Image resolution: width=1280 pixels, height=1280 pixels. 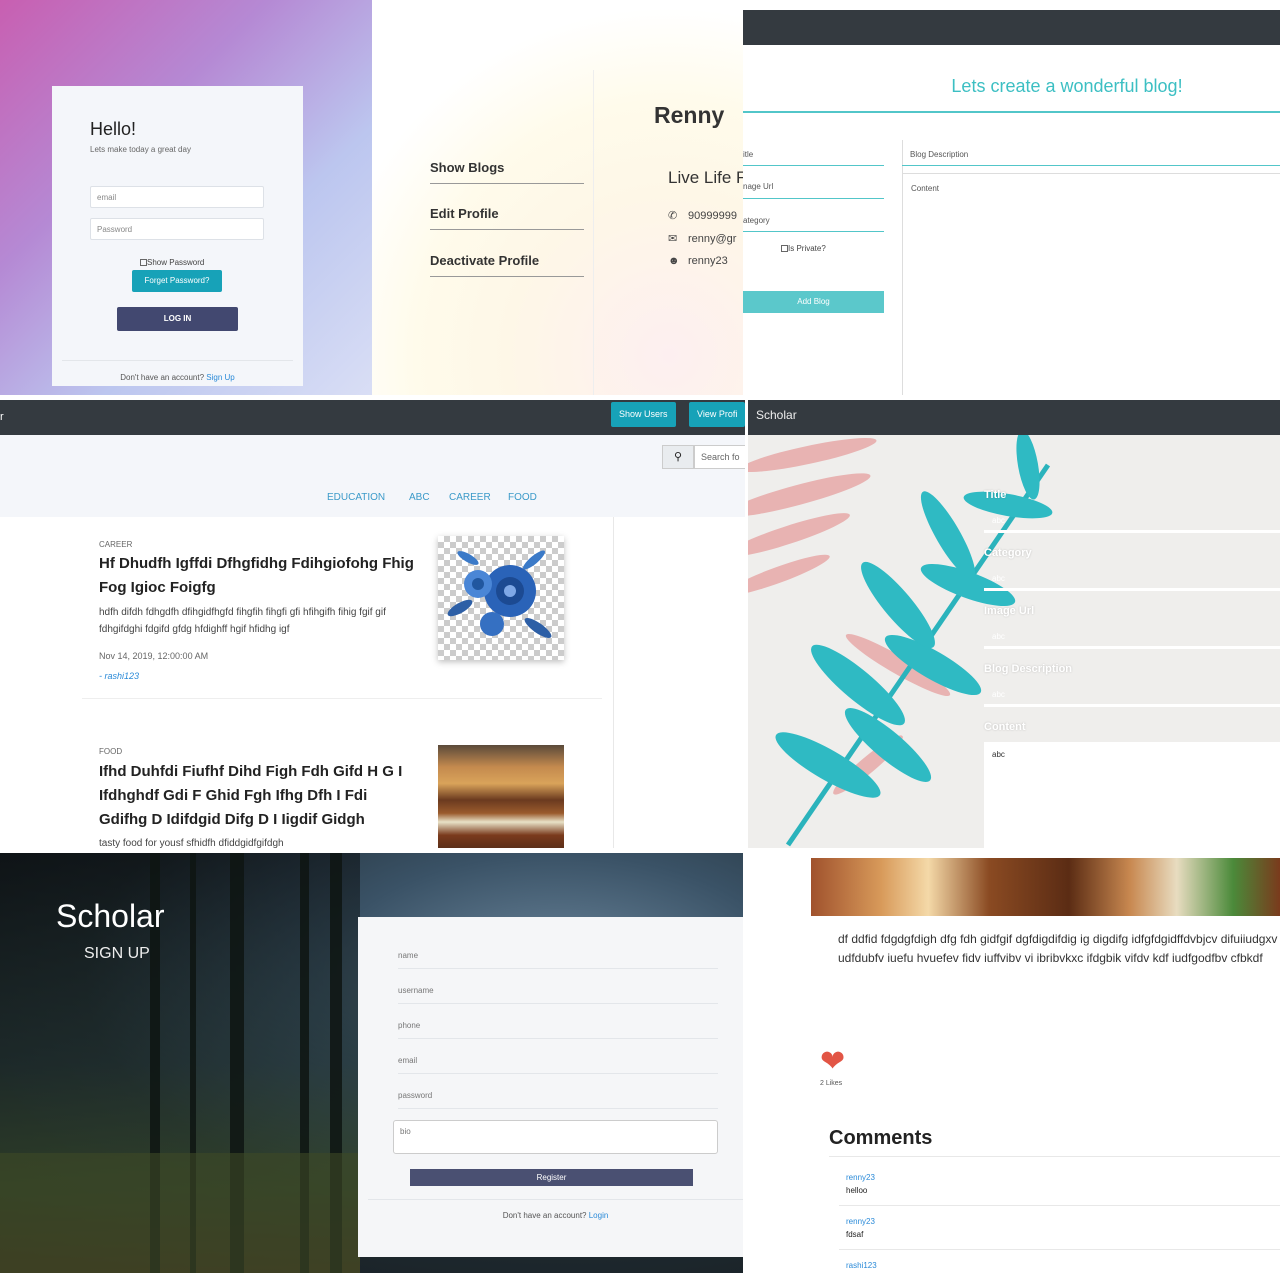 What do you see at coordinates (1091, 284) in the screenshot?
I see `content-textarea: Content` at bounding box center [1091, 284].